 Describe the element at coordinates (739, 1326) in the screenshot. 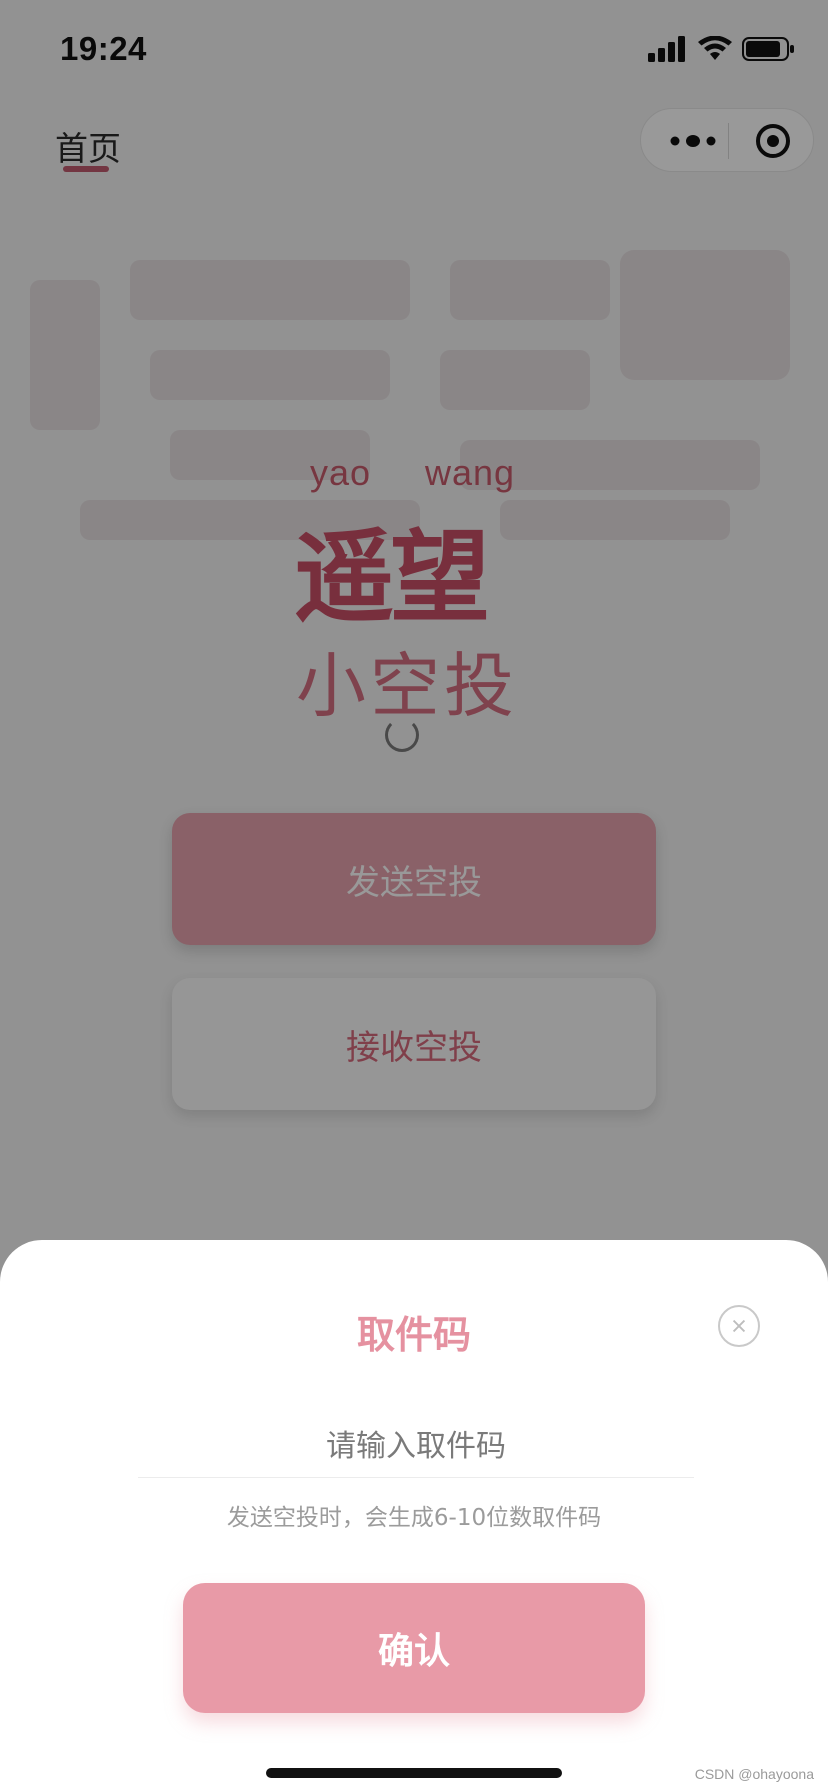

I see `close-icon` at that location.